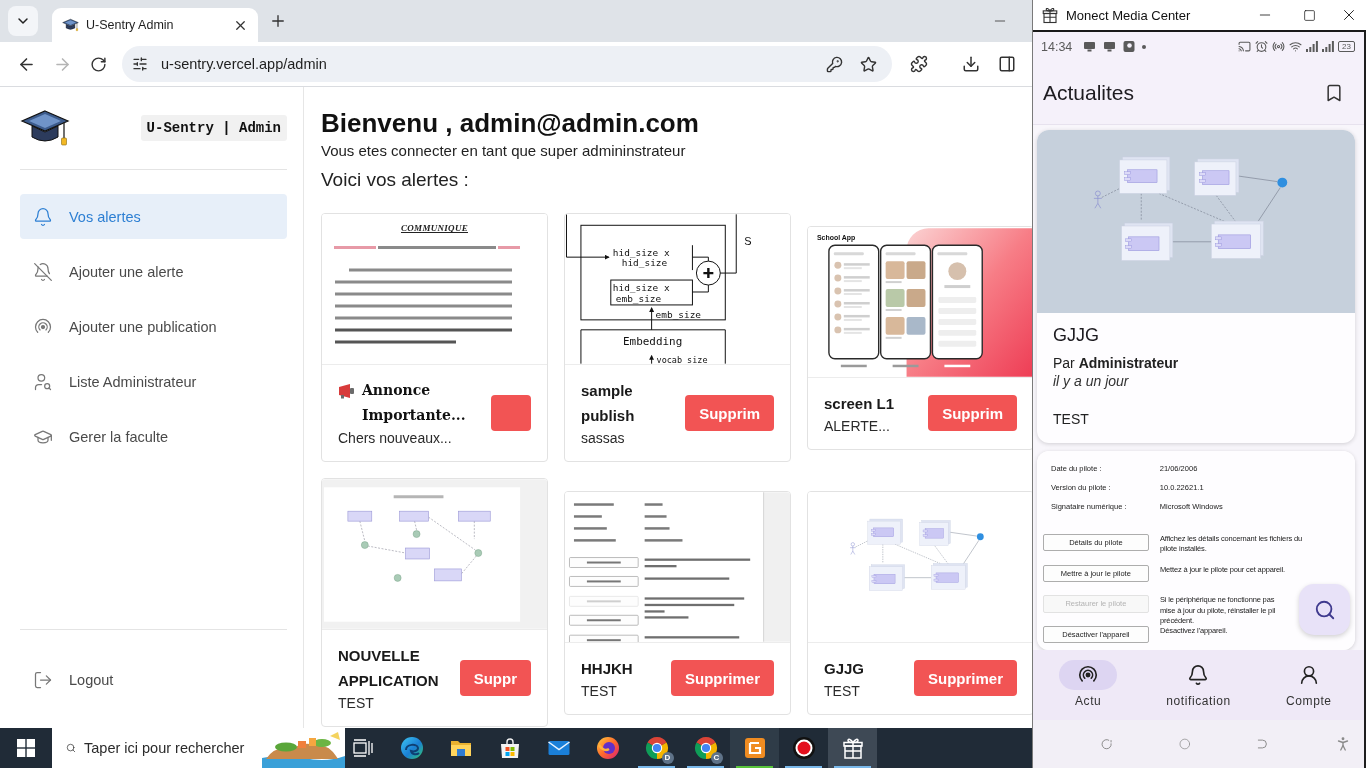  What do you see at coordinates (1116, 363) in the screenshot?
I see `post-author: Par Administrateur` at bounding box center [1116, 363].